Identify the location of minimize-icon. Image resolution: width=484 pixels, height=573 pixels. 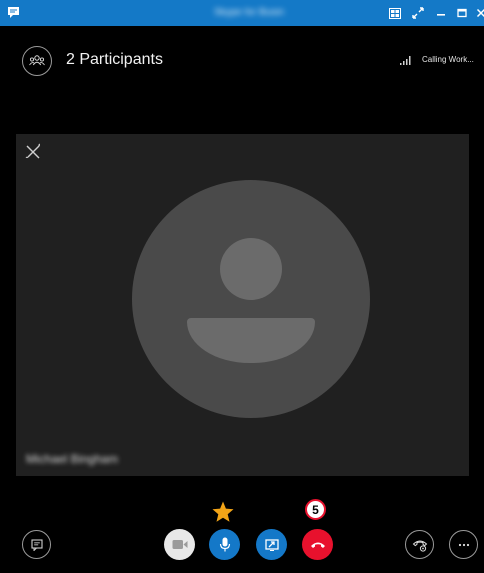
(441, 15).